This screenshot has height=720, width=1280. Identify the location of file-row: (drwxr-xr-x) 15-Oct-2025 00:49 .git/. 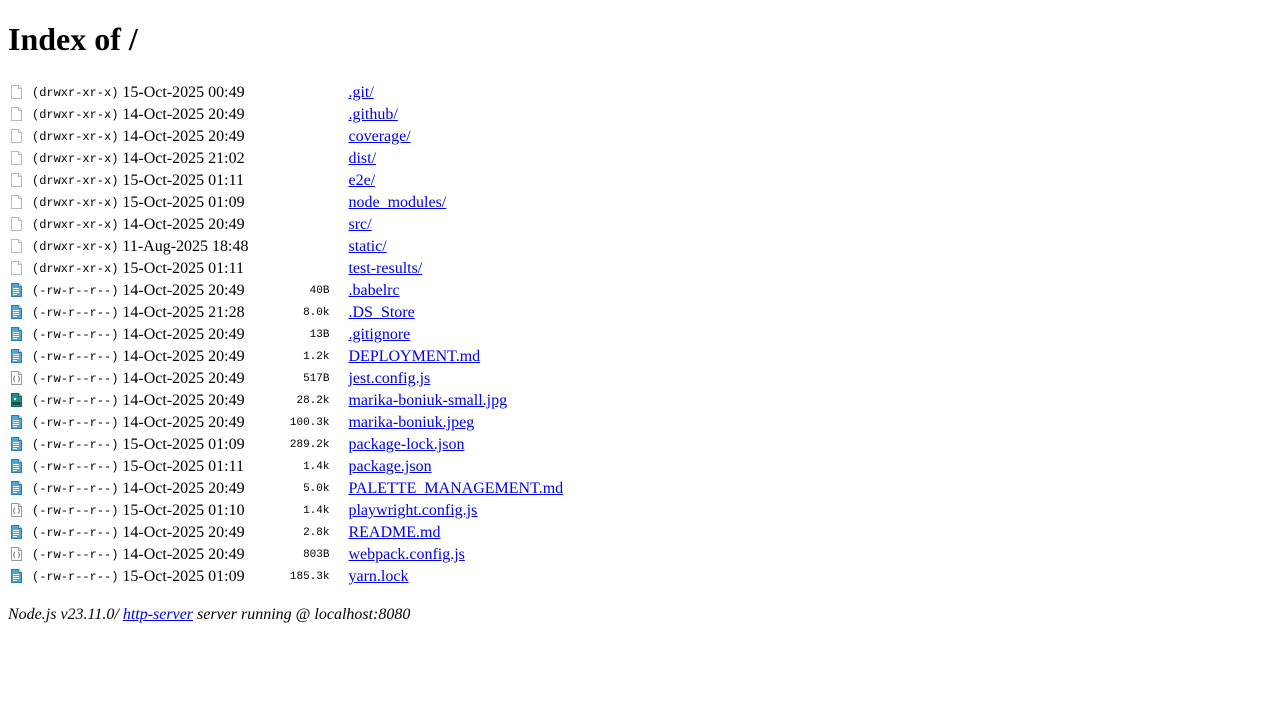
(286, 93).